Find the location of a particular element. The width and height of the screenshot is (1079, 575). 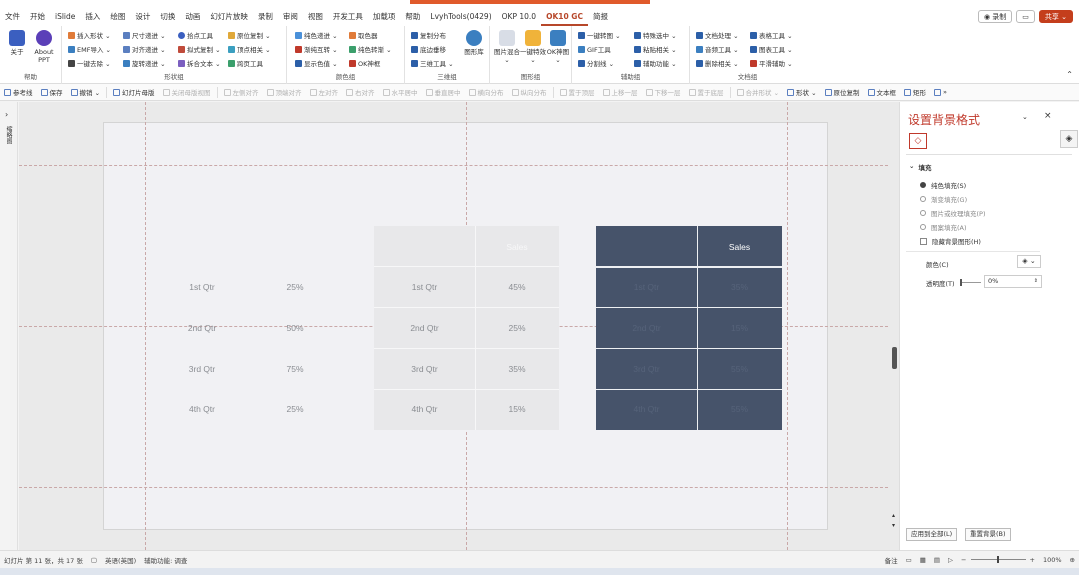

qat-item: 参考线 is located at coordinates (18, 92).